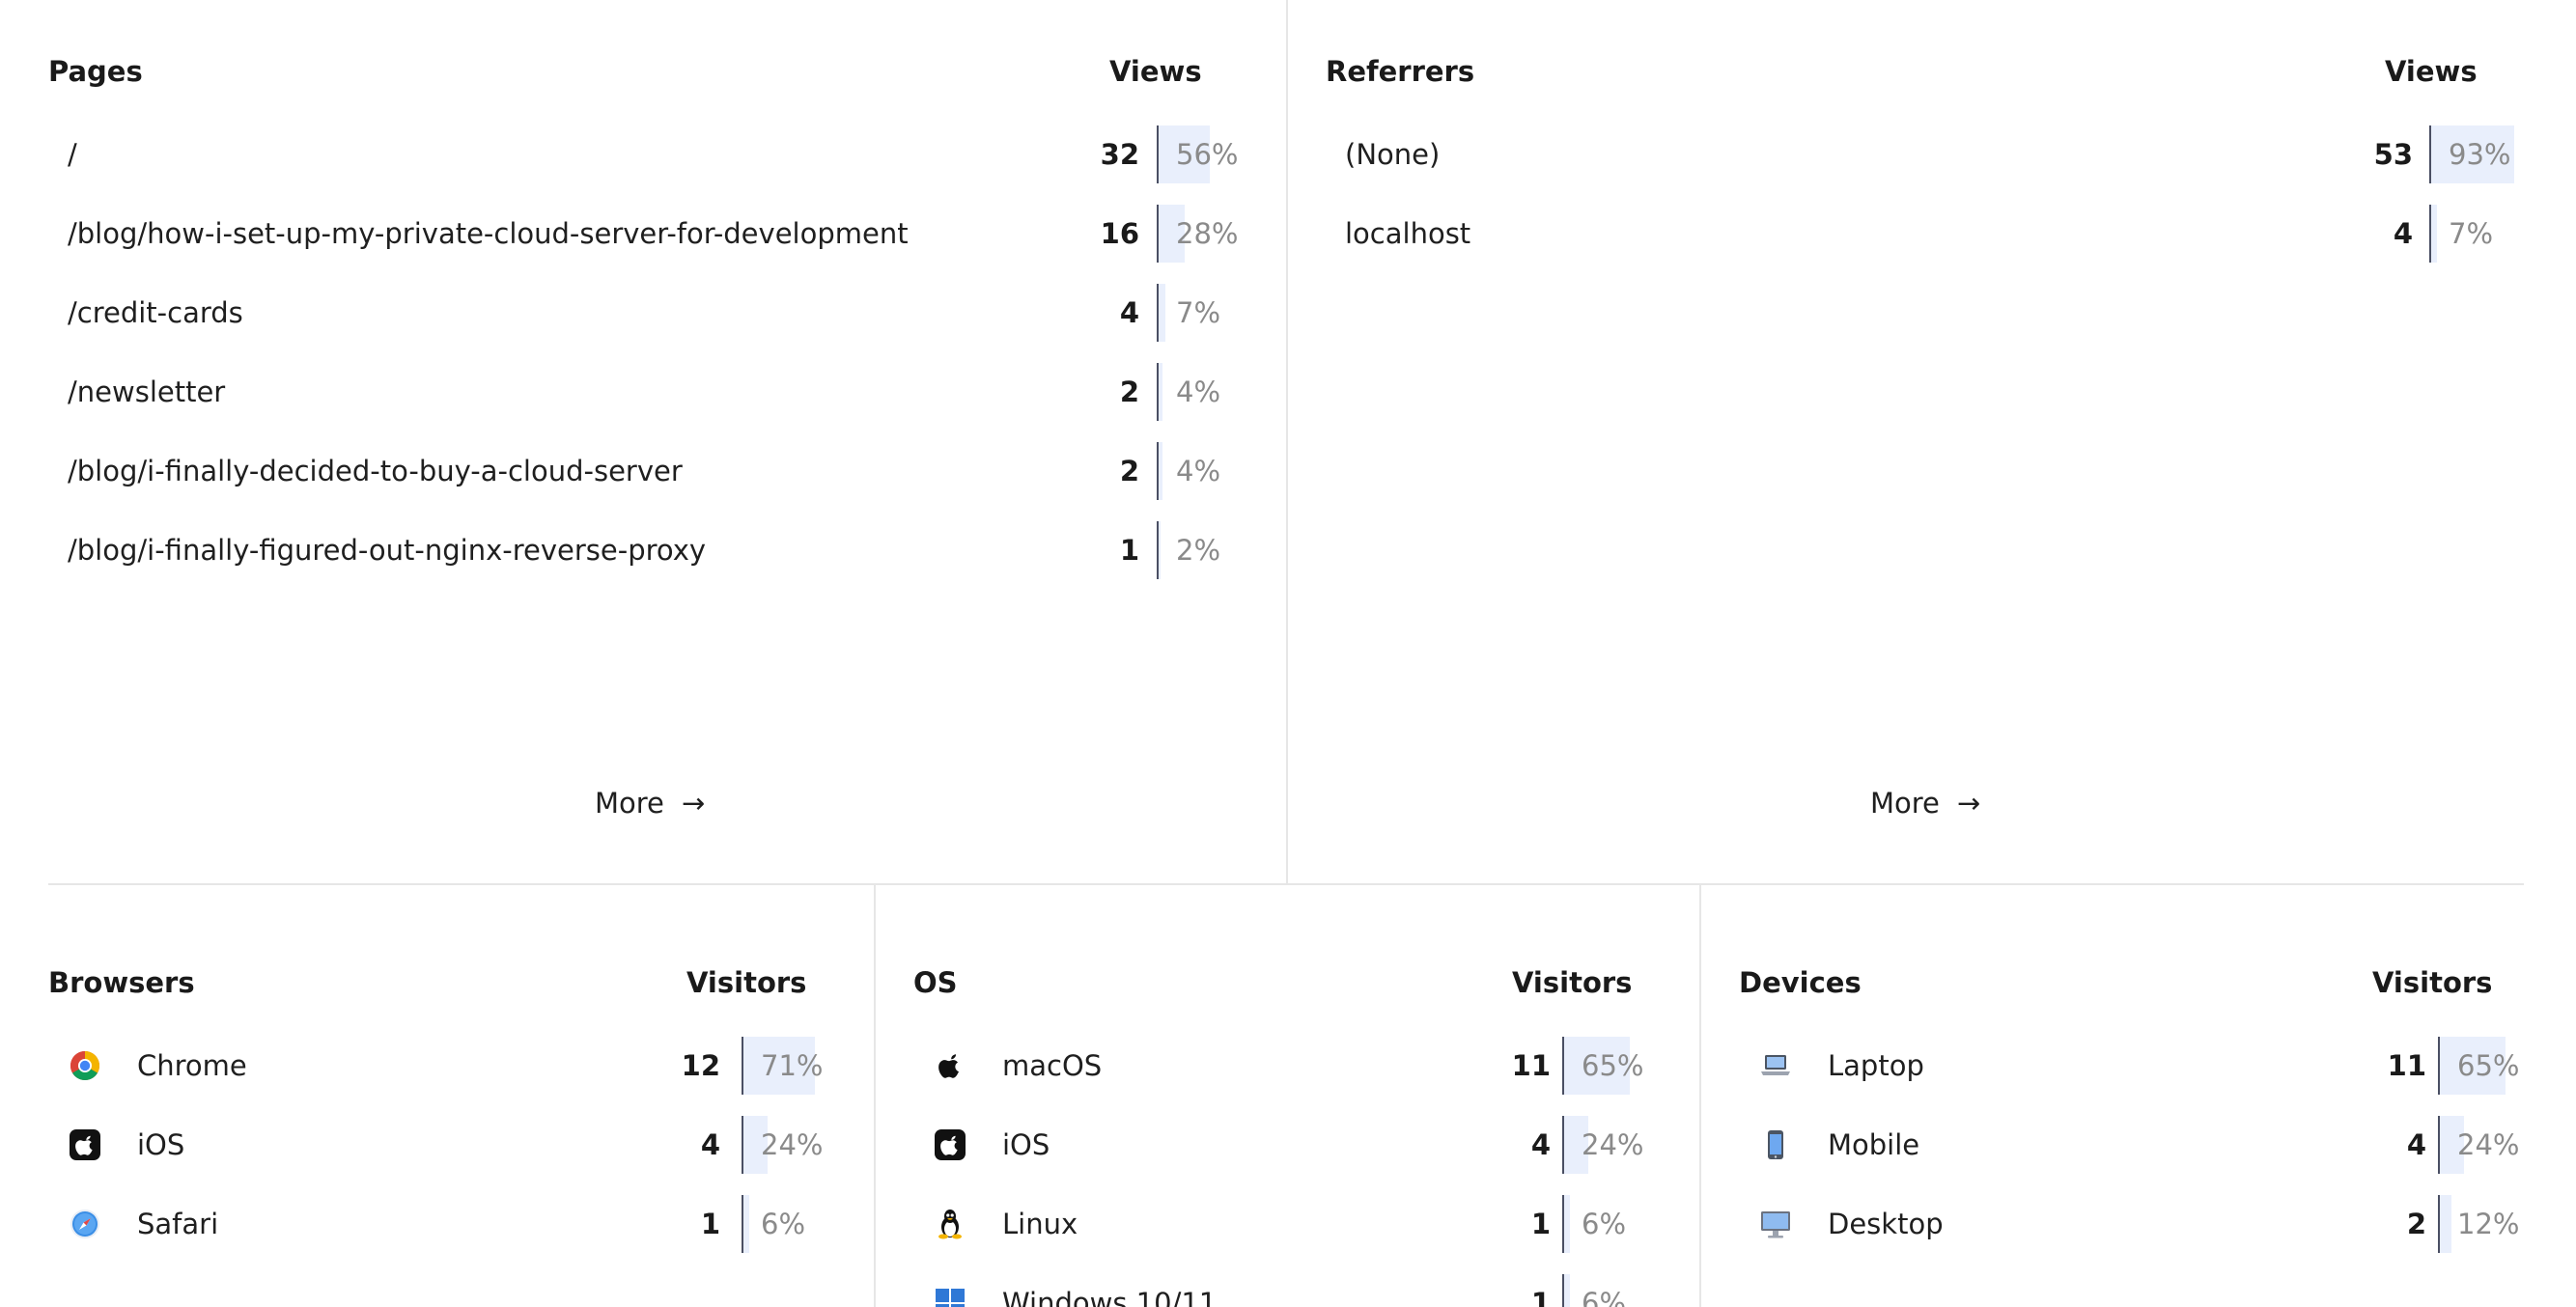 This screenshot has width=2576, height=1307. Describe the element at coordinates (1290, 1291) in the screenshot. I see `os-row: Windows 10/11 1 6%` at that location.